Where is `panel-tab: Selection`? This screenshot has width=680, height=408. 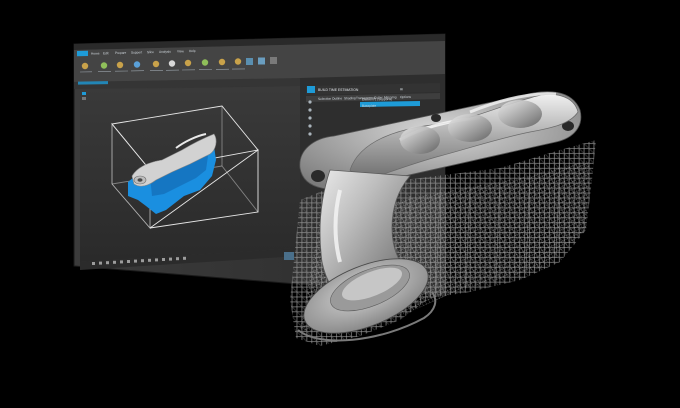 panel-tab: Selection is located at coordinates (324, 99).